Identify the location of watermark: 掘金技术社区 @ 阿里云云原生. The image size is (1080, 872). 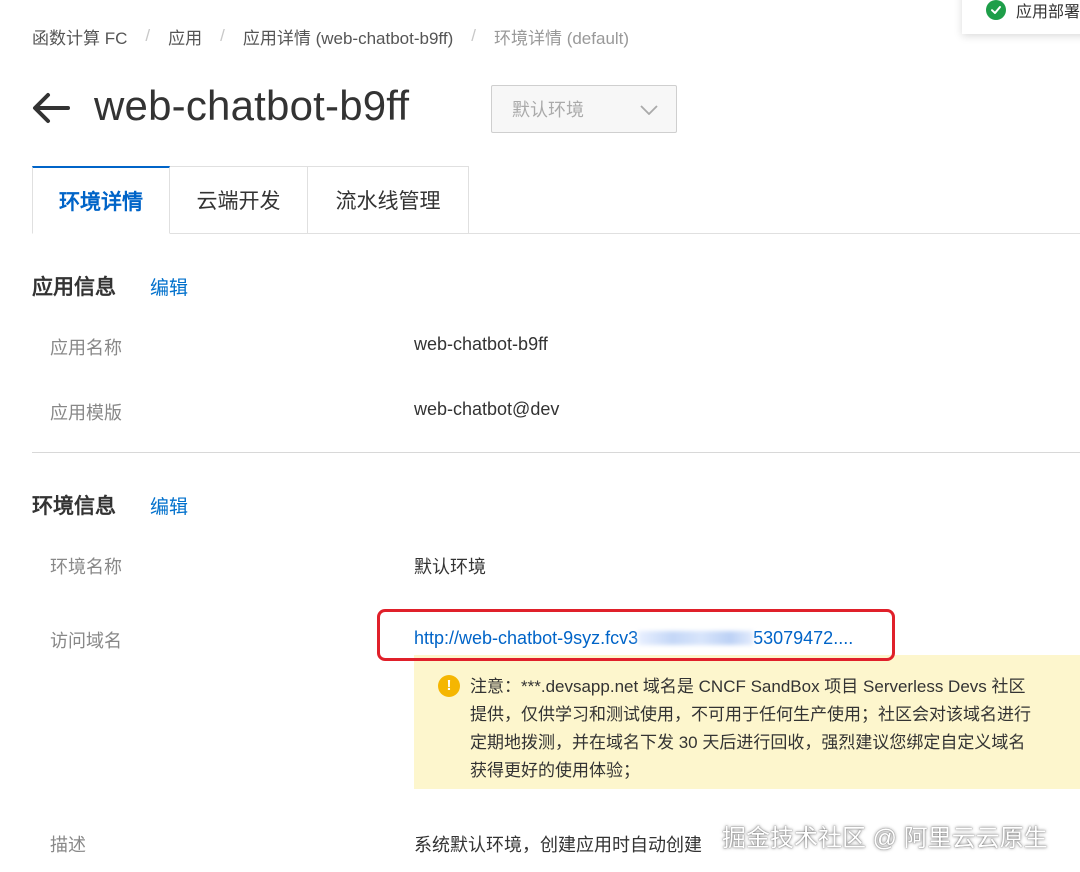
(885, 838).